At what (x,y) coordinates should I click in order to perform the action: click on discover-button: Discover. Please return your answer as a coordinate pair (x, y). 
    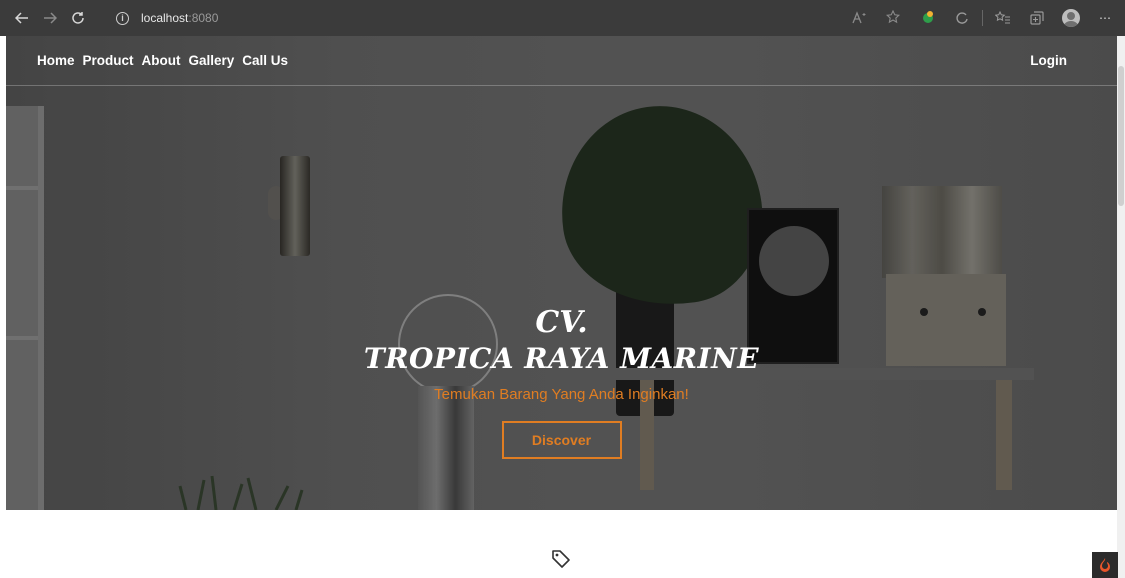
    Looking at the image, I should click on (561, 440).